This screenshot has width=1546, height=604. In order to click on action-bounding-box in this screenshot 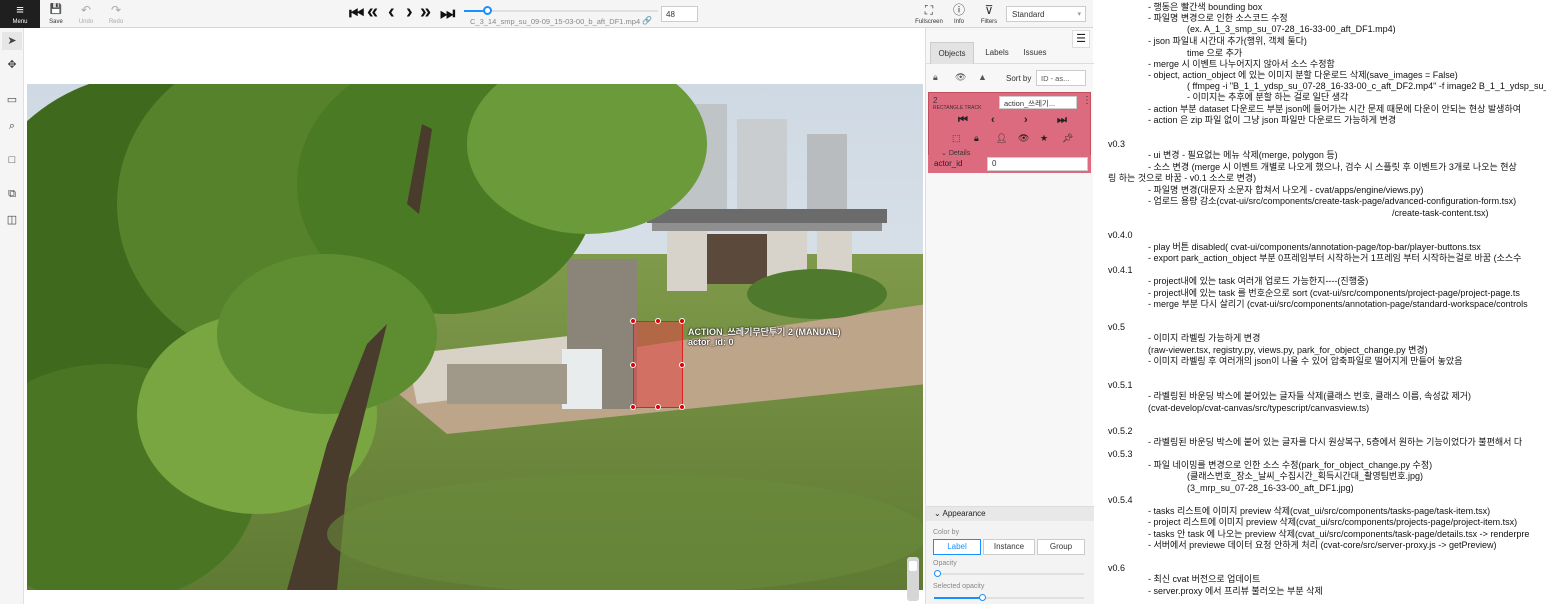, I will do `click(657, 364)`.